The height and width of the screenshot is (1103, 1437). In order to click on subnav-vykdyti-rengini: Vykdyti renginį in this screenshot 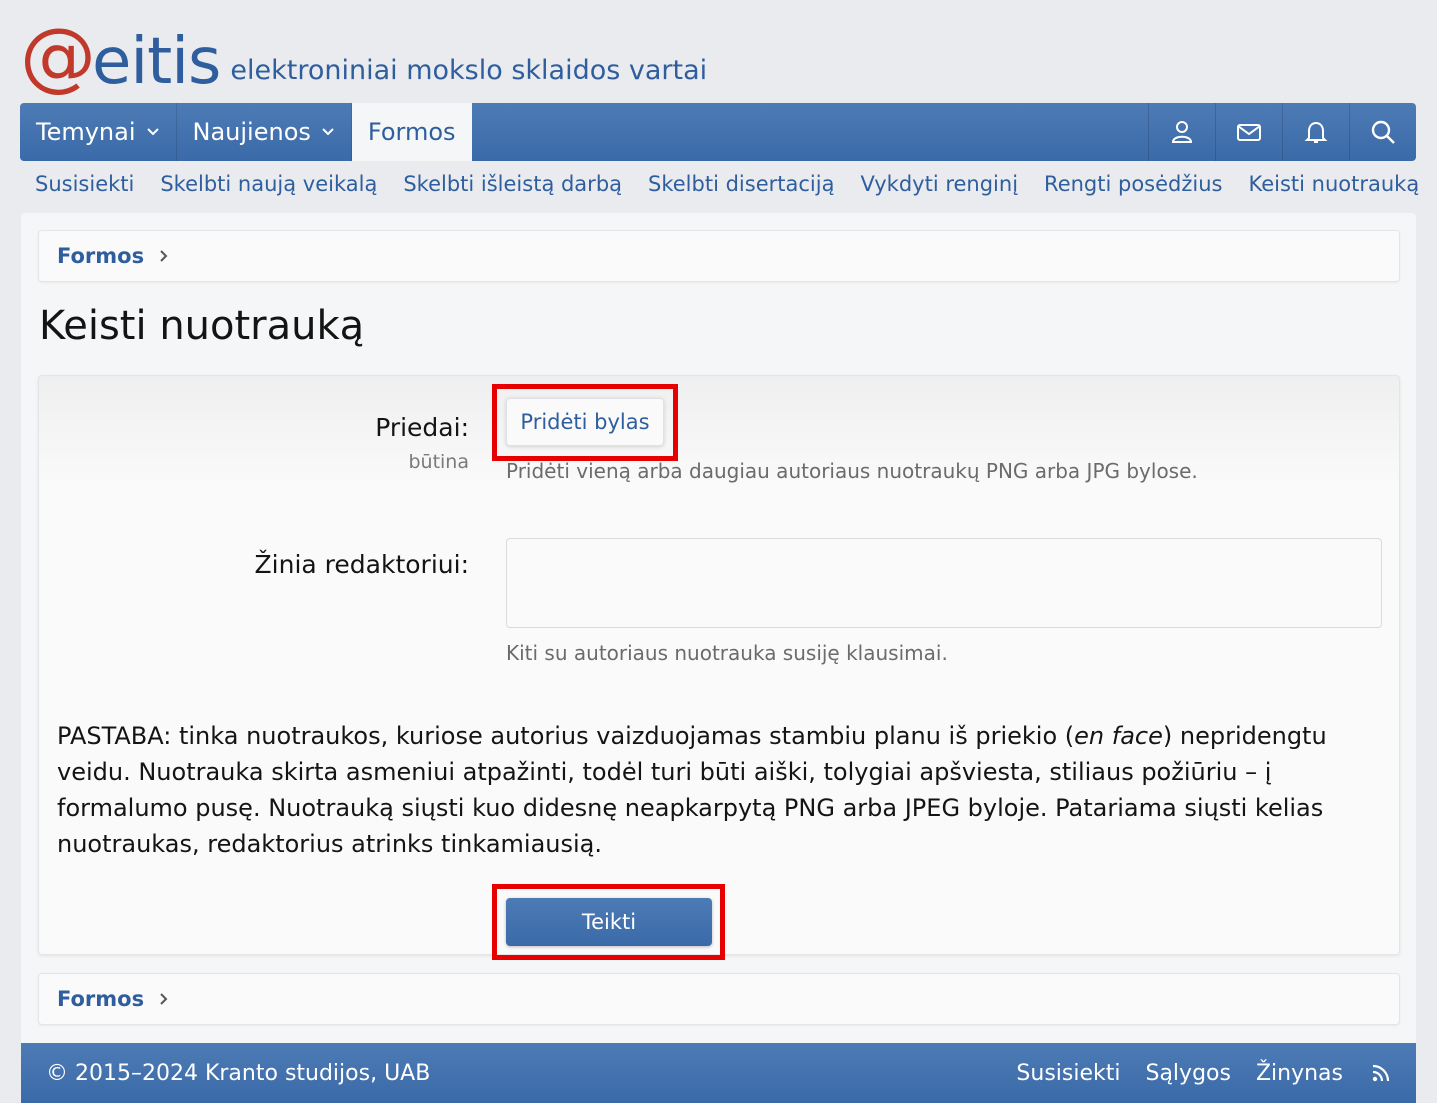, I will do `click(939, 184)`.